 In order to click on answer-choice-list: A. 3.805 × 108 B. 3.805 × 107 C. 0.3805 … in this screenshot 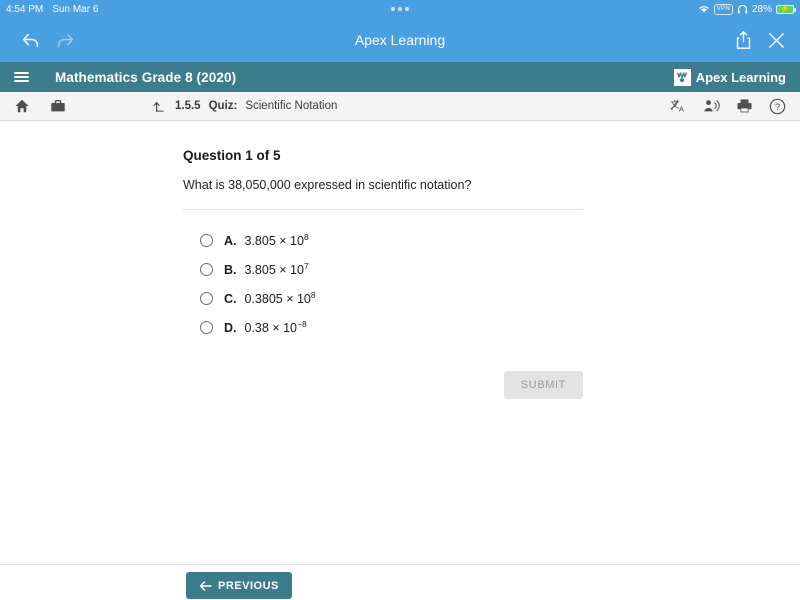, I will do `click(491, 284)`.